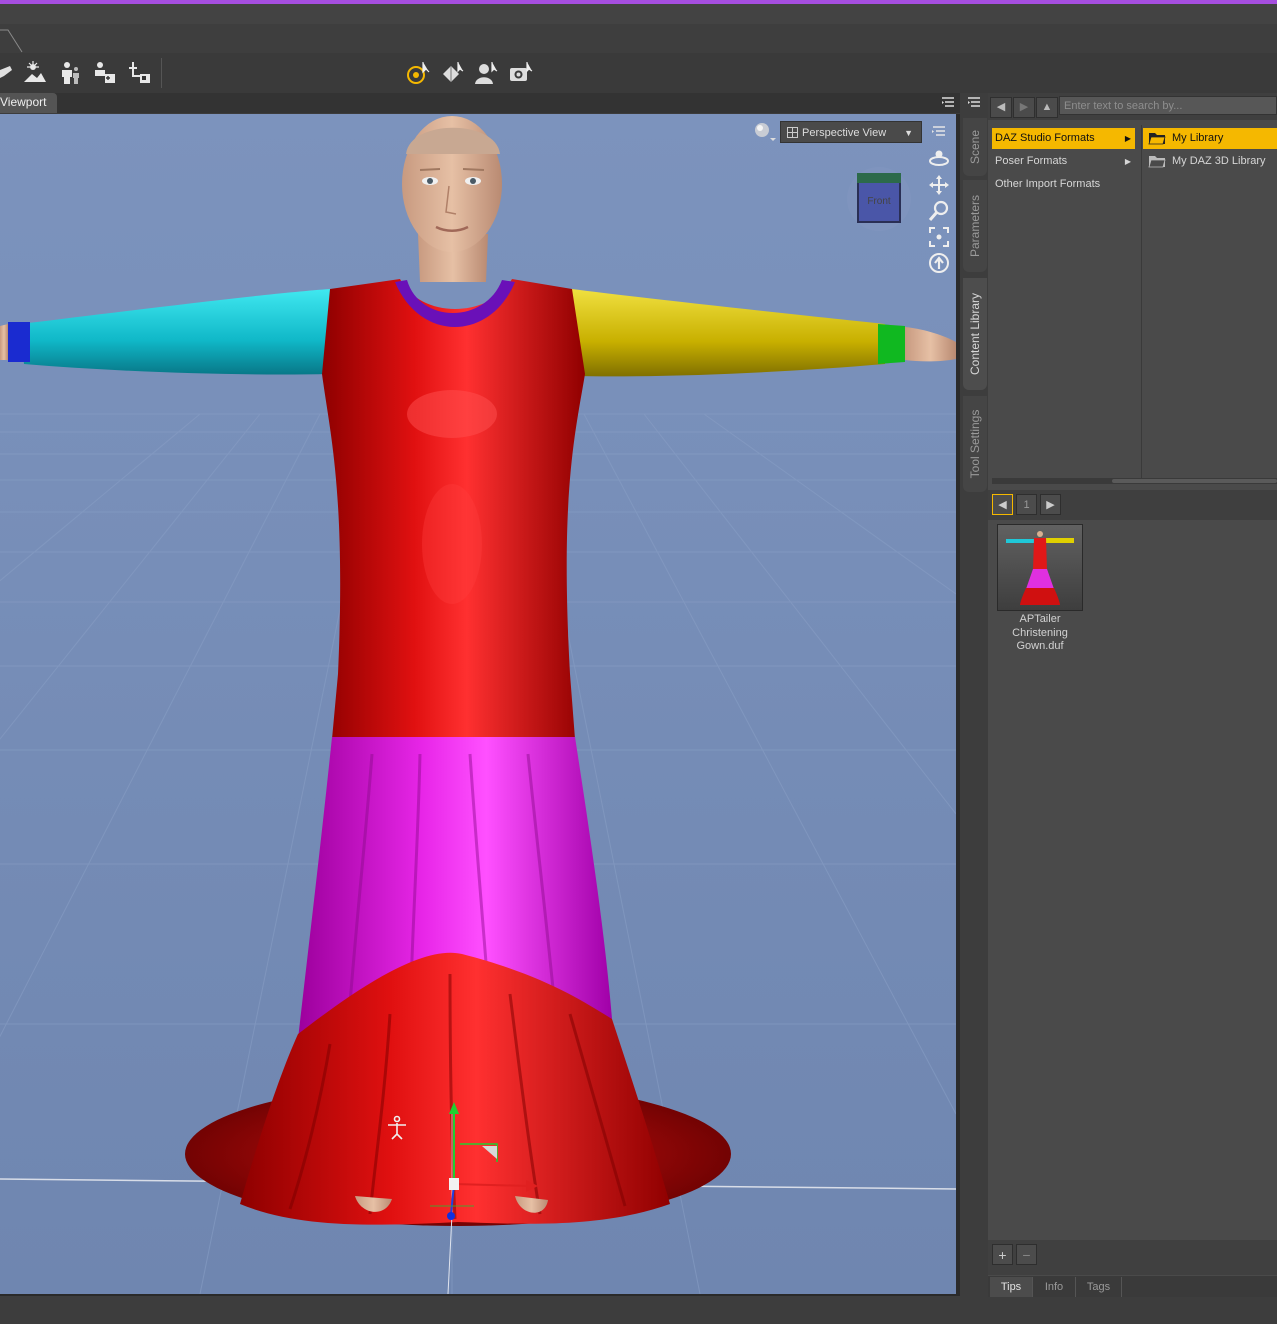 The width and height of the screenshot is (1277, 1324). Describe the element at coordinates (1040, 646) in the screenshot. I see `content-item-name-line3: Gown.duf` at that location.